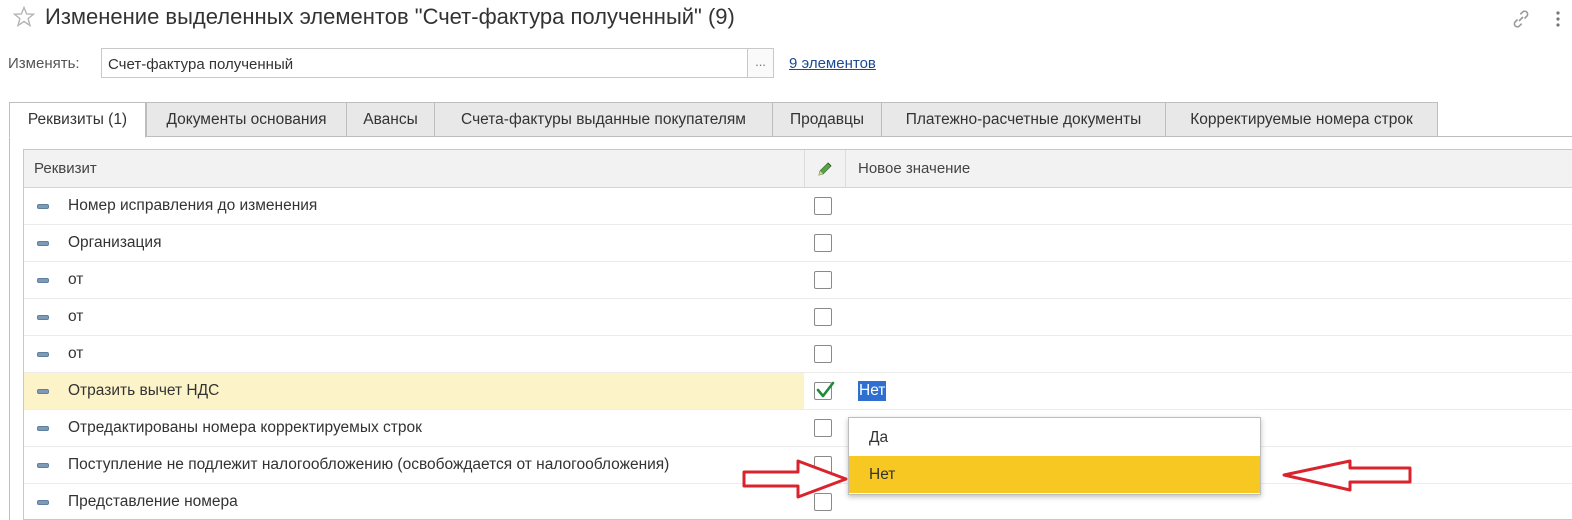 This screenshot has width=1572, height=520. Describe the element at coordinates (414, 243) in the screenshot. I see `row-name-cell: Организация` at that location.